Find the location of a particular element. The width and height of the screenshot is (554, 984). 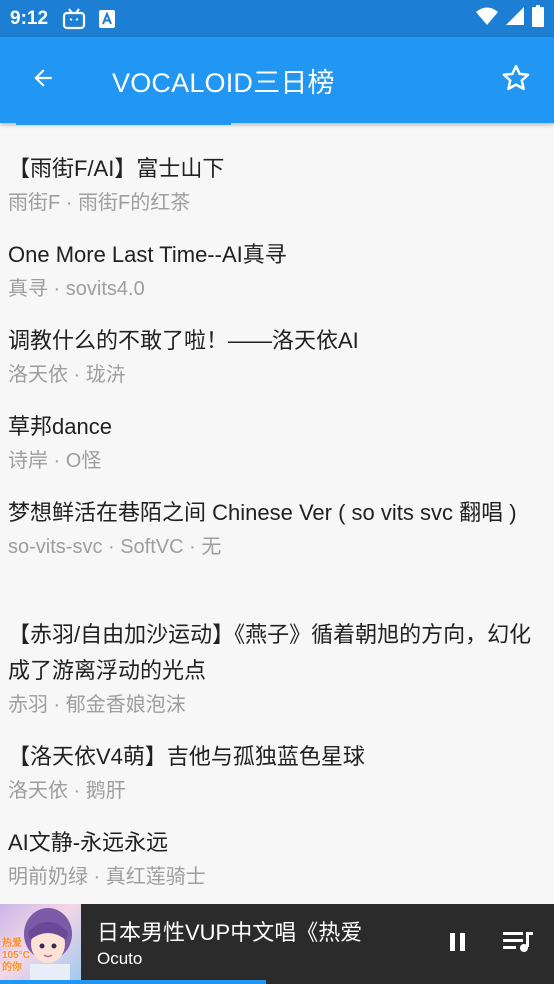

app-bar: VOCALOID三日榜 is located at coordinates (277, 80).